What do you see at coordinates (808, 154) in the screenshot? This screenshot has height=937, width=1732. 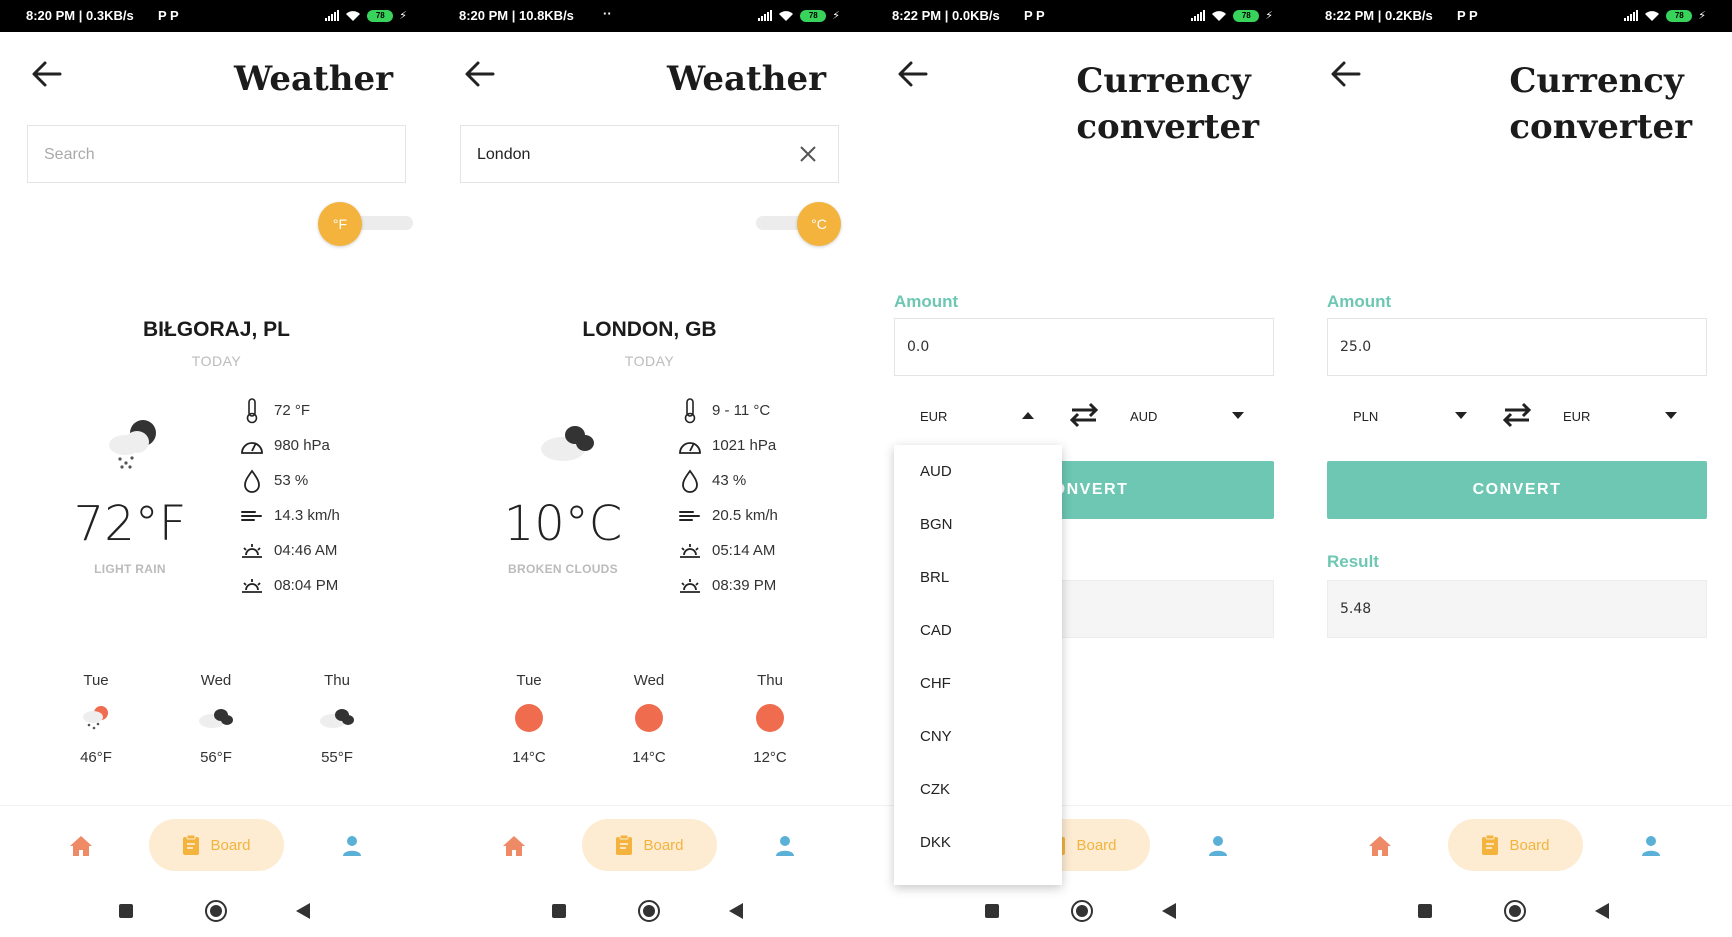 I see `clear-icon` at bounding box center [808, 154].